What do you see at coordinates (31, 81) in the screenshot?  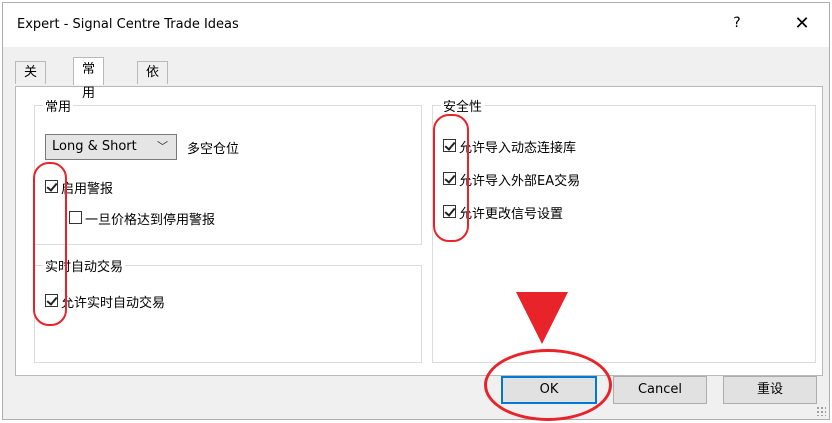 I see `tab-about: 关于` at bounding box center [31, 81].